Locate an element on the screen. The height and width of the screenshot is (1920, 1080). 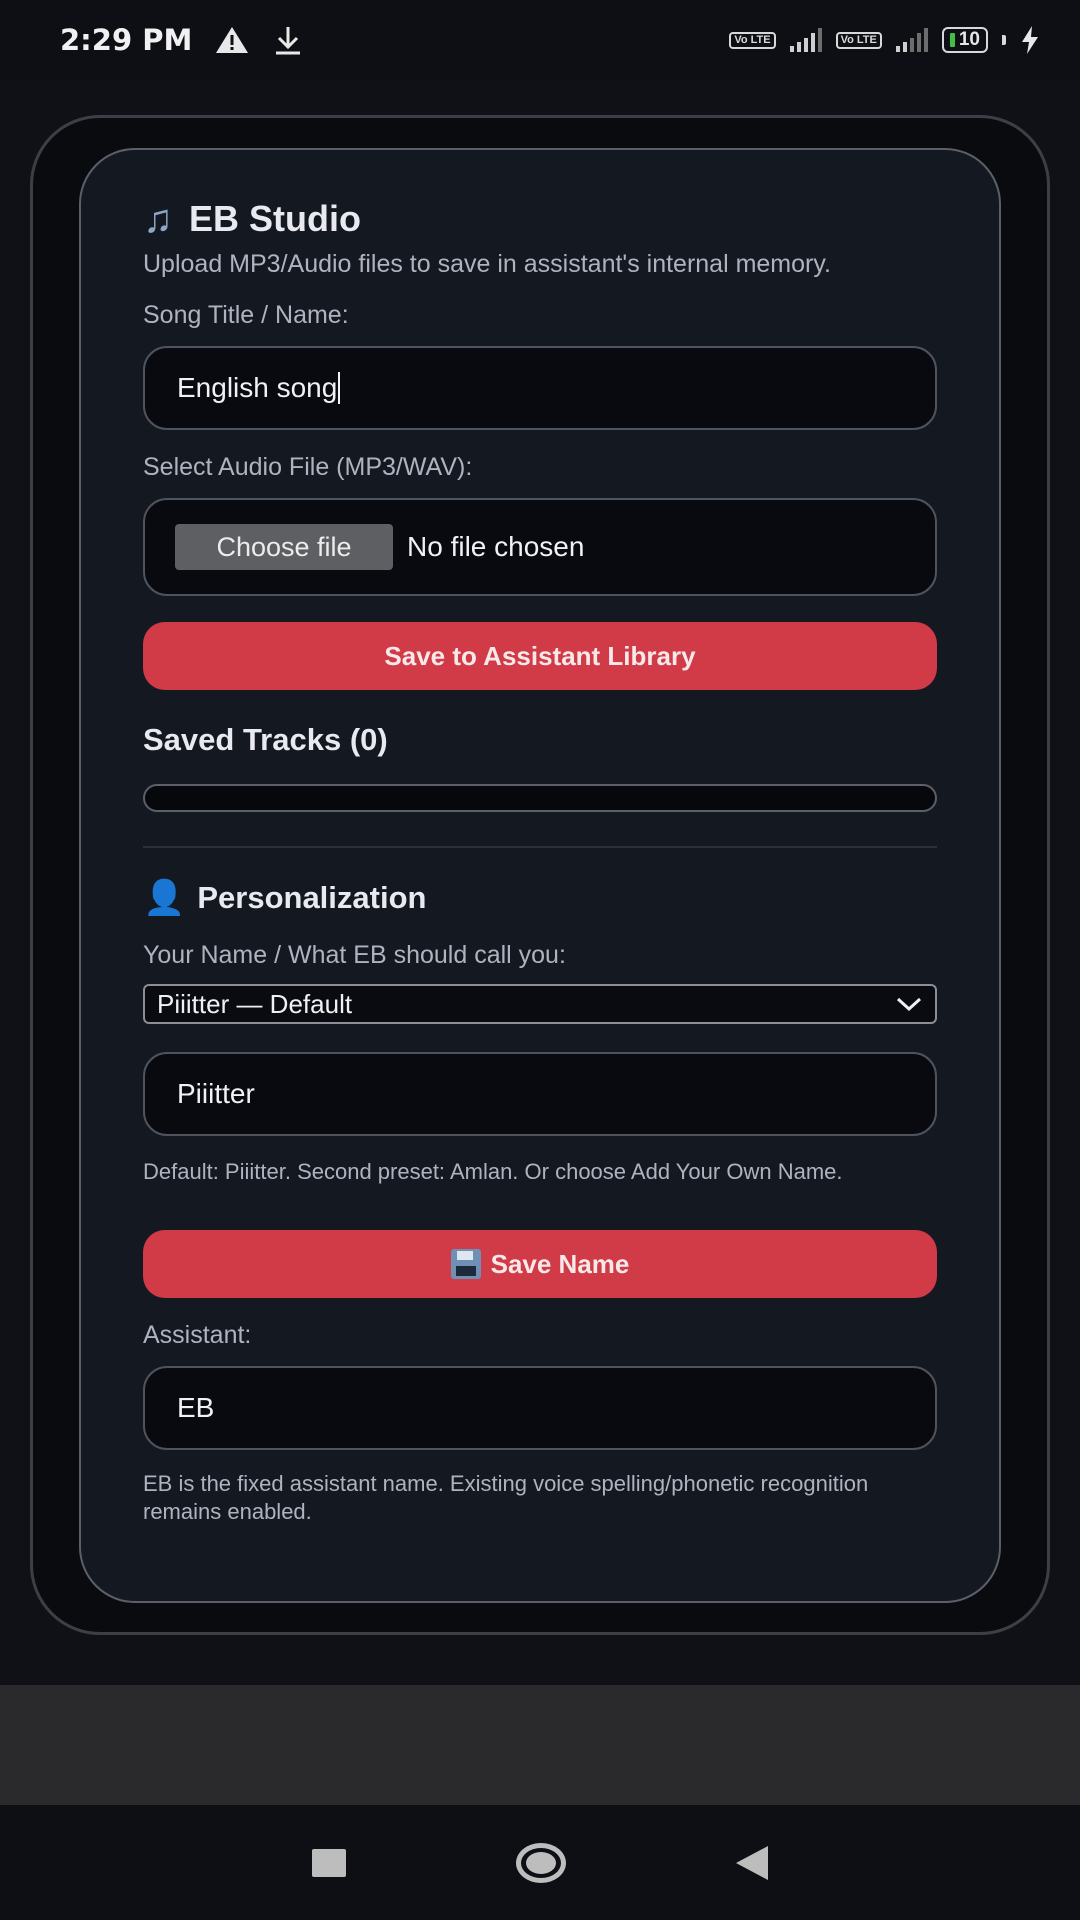
download-icon is located at coordinates (288, 41).